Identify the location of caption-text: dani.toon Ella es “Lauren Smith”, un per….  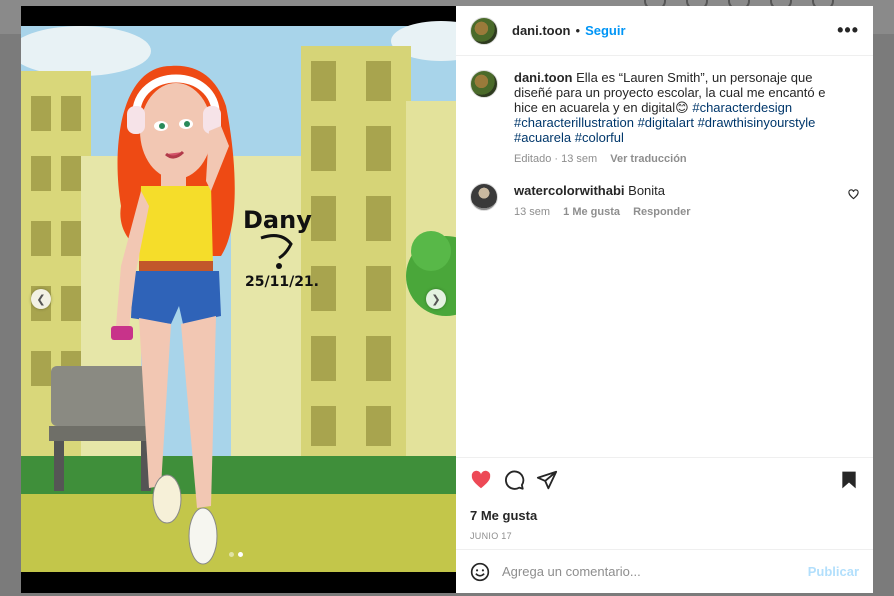
(674, 107).